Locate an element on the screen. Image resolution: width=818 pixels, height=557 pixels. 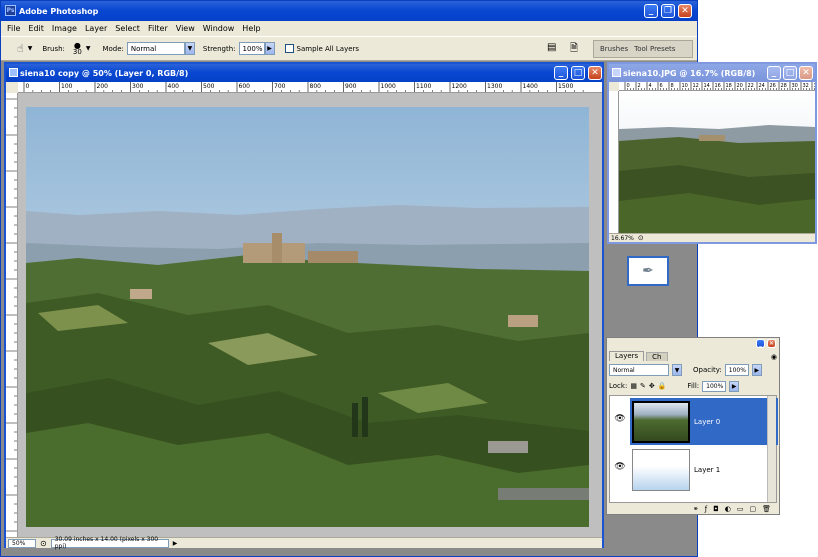
tool-preset-arrow-icon: ▼ is located at coordinates (30, 48).